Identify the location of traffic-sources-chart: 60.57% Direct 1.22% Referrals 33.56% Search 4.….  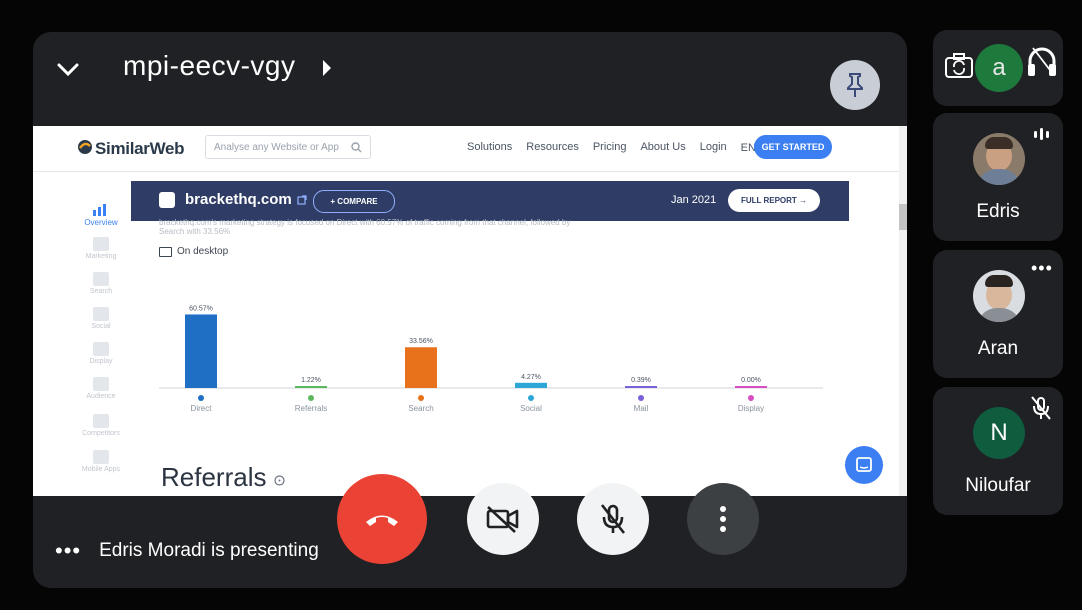
(491, 359).